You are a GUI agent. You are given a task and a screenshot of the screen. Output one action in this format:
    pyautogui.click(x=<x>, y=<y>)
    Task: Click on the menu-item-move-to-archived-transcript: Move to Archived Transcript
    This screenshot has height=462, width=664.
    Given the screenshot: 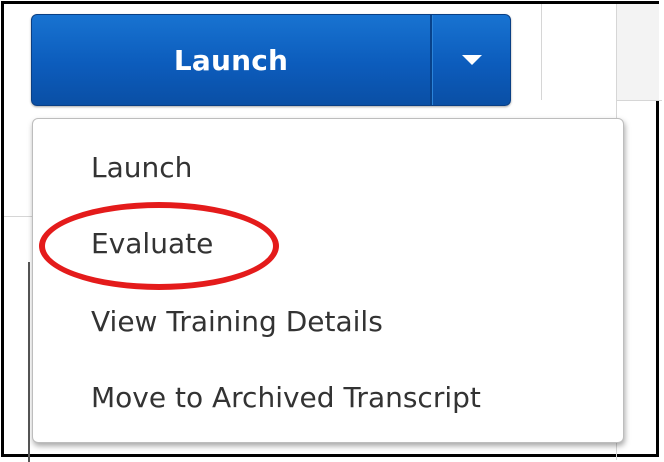 What is the action you would take?
    pyautogui.click(x=286, y=398)
    